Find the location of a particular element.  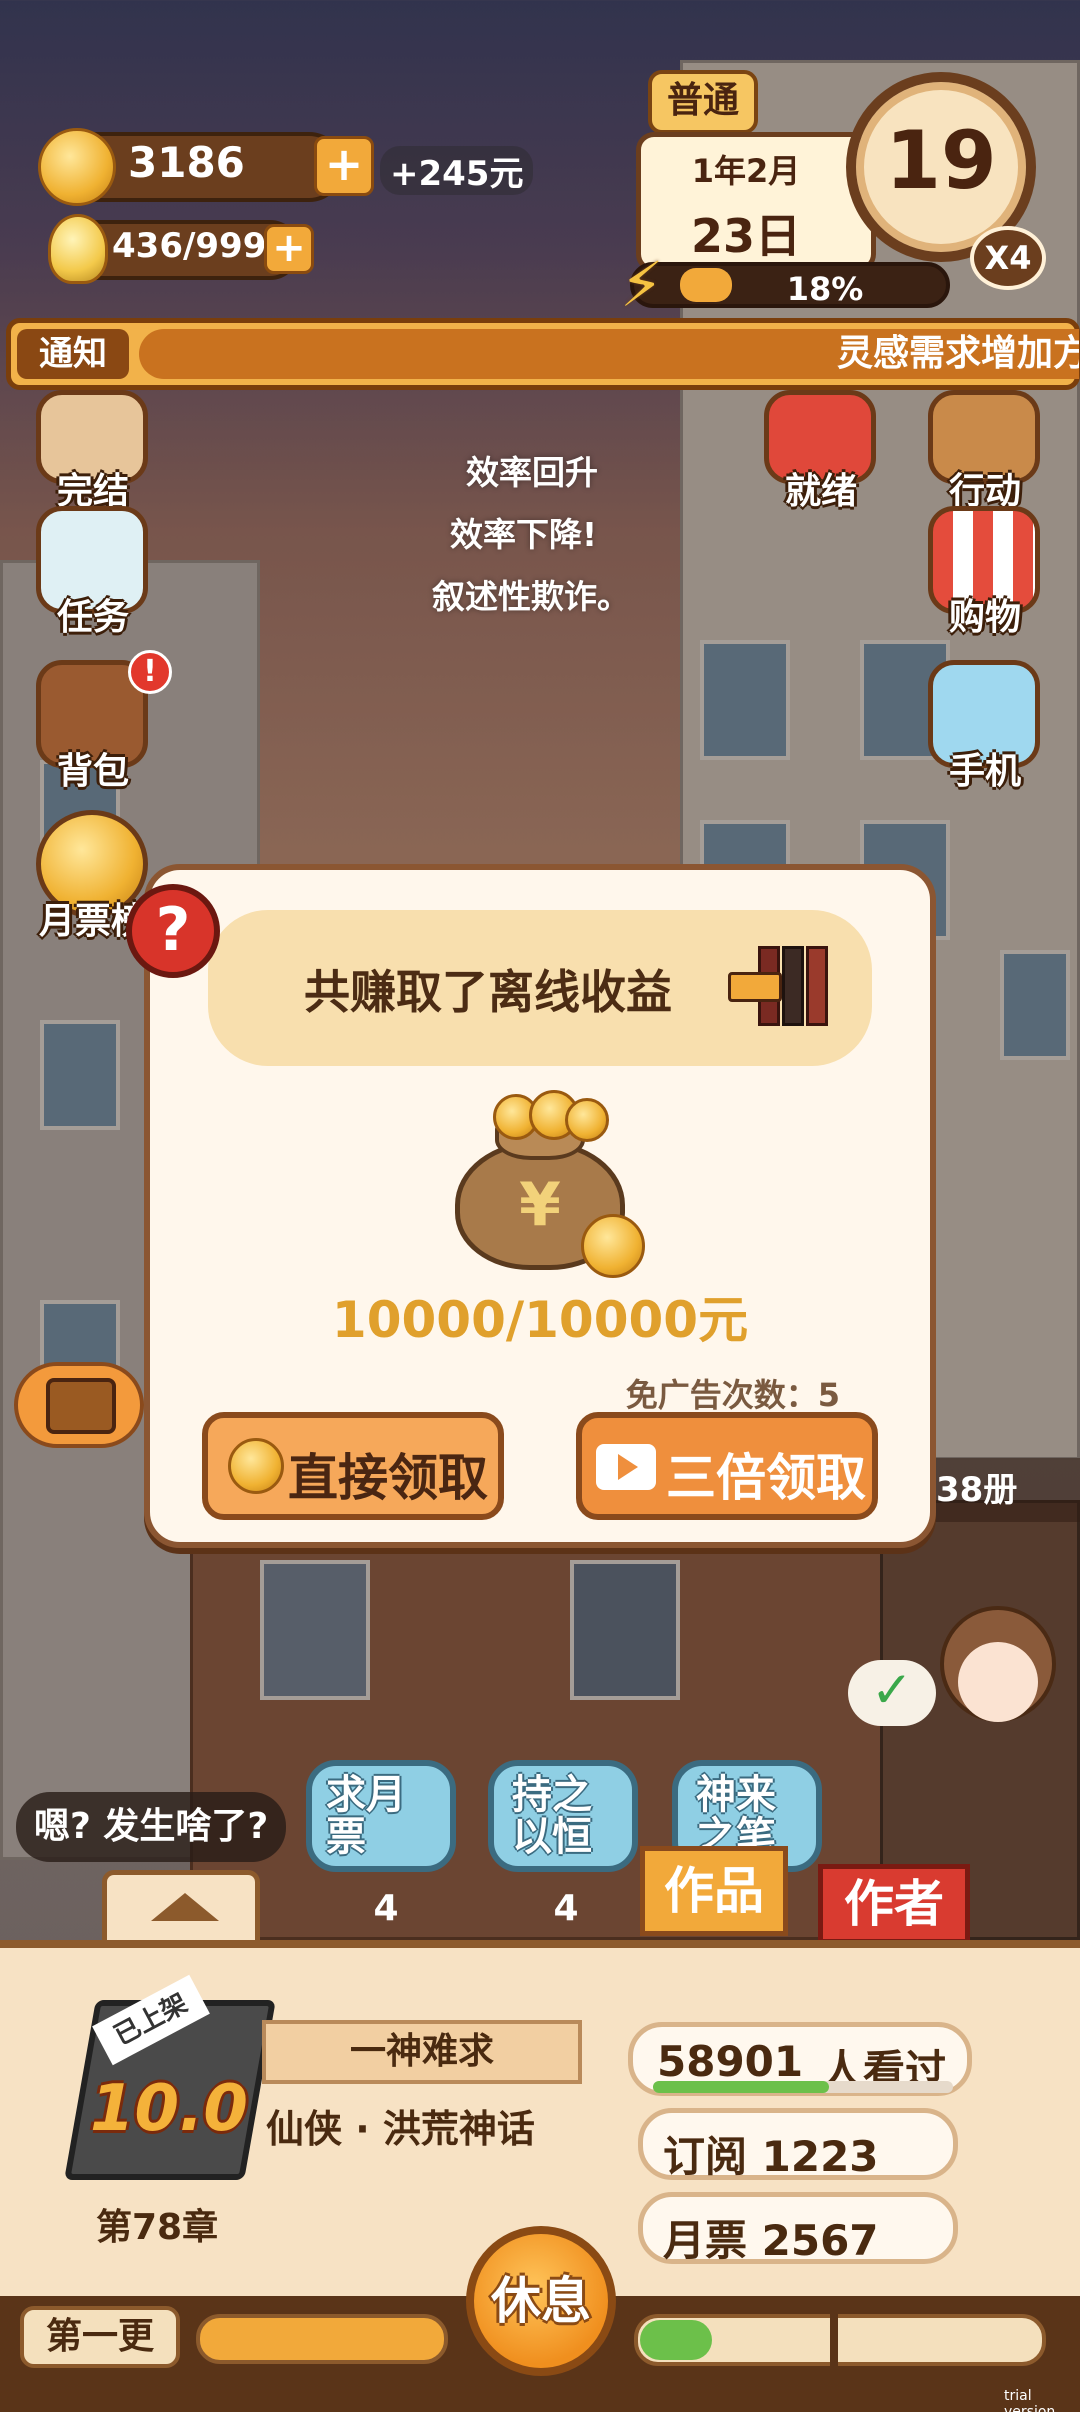

dialog-title: 共赚取了离线收益 is located at coordinates (488, 992).